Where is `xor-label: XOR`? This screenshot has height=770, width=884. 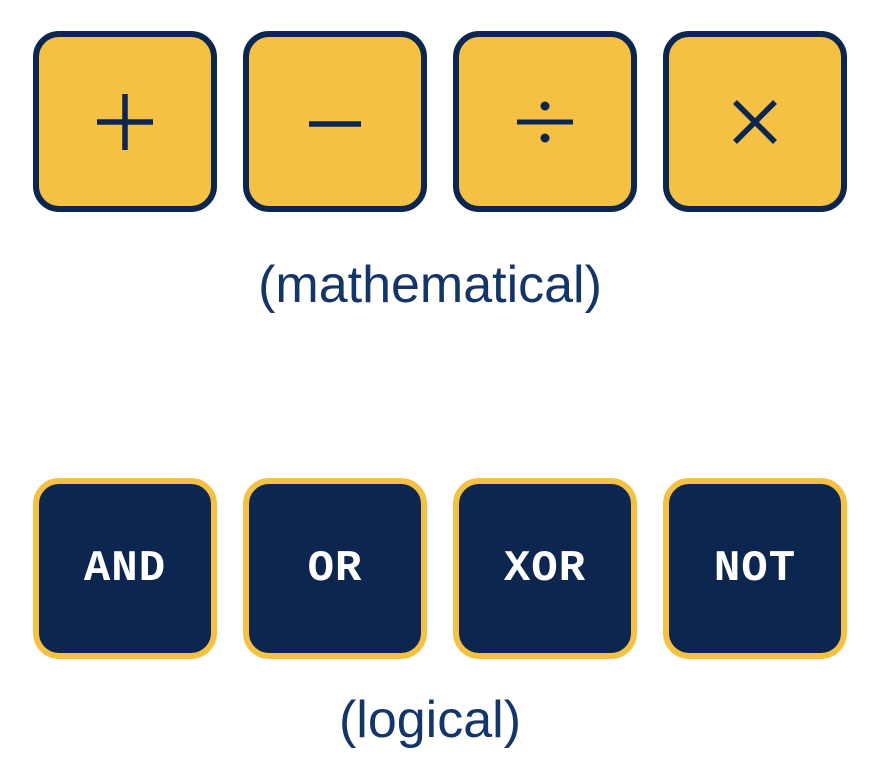 xor-label: XOR is located at coordinates (545, 568).